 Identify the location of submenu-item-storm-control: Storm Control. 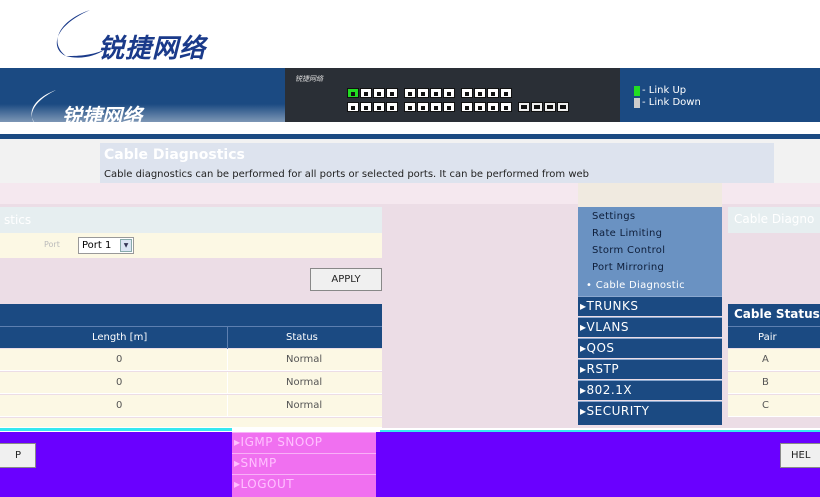
(628, 250).